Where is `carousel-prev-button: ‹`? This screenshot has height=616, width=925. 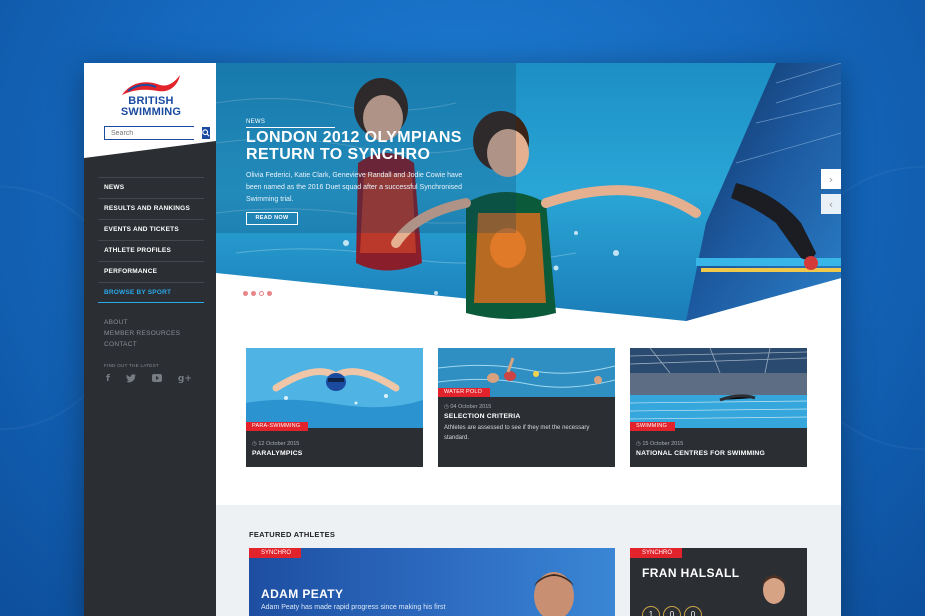 carousel-prev-button: ‹ is located at coordinates (831, 204).